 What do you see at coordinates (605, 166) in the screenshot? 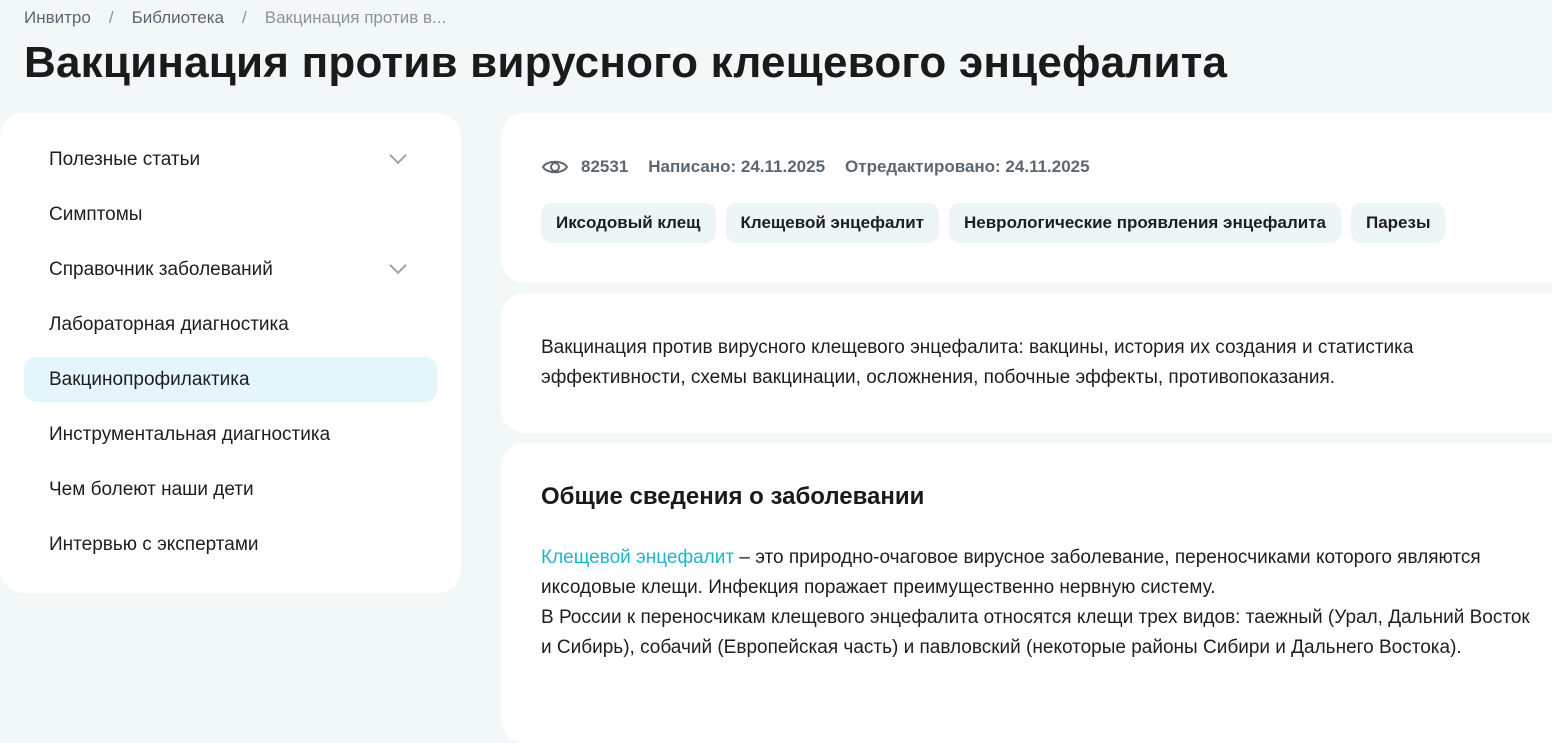
I see `views-count: 82531` at bounding box center [605, 166].